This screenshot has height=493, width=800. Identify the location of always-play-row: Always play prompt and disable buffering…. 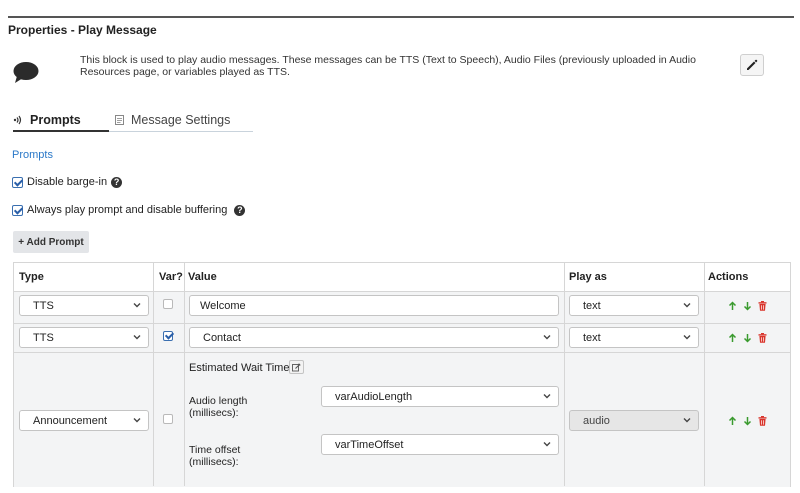
(129, 210).